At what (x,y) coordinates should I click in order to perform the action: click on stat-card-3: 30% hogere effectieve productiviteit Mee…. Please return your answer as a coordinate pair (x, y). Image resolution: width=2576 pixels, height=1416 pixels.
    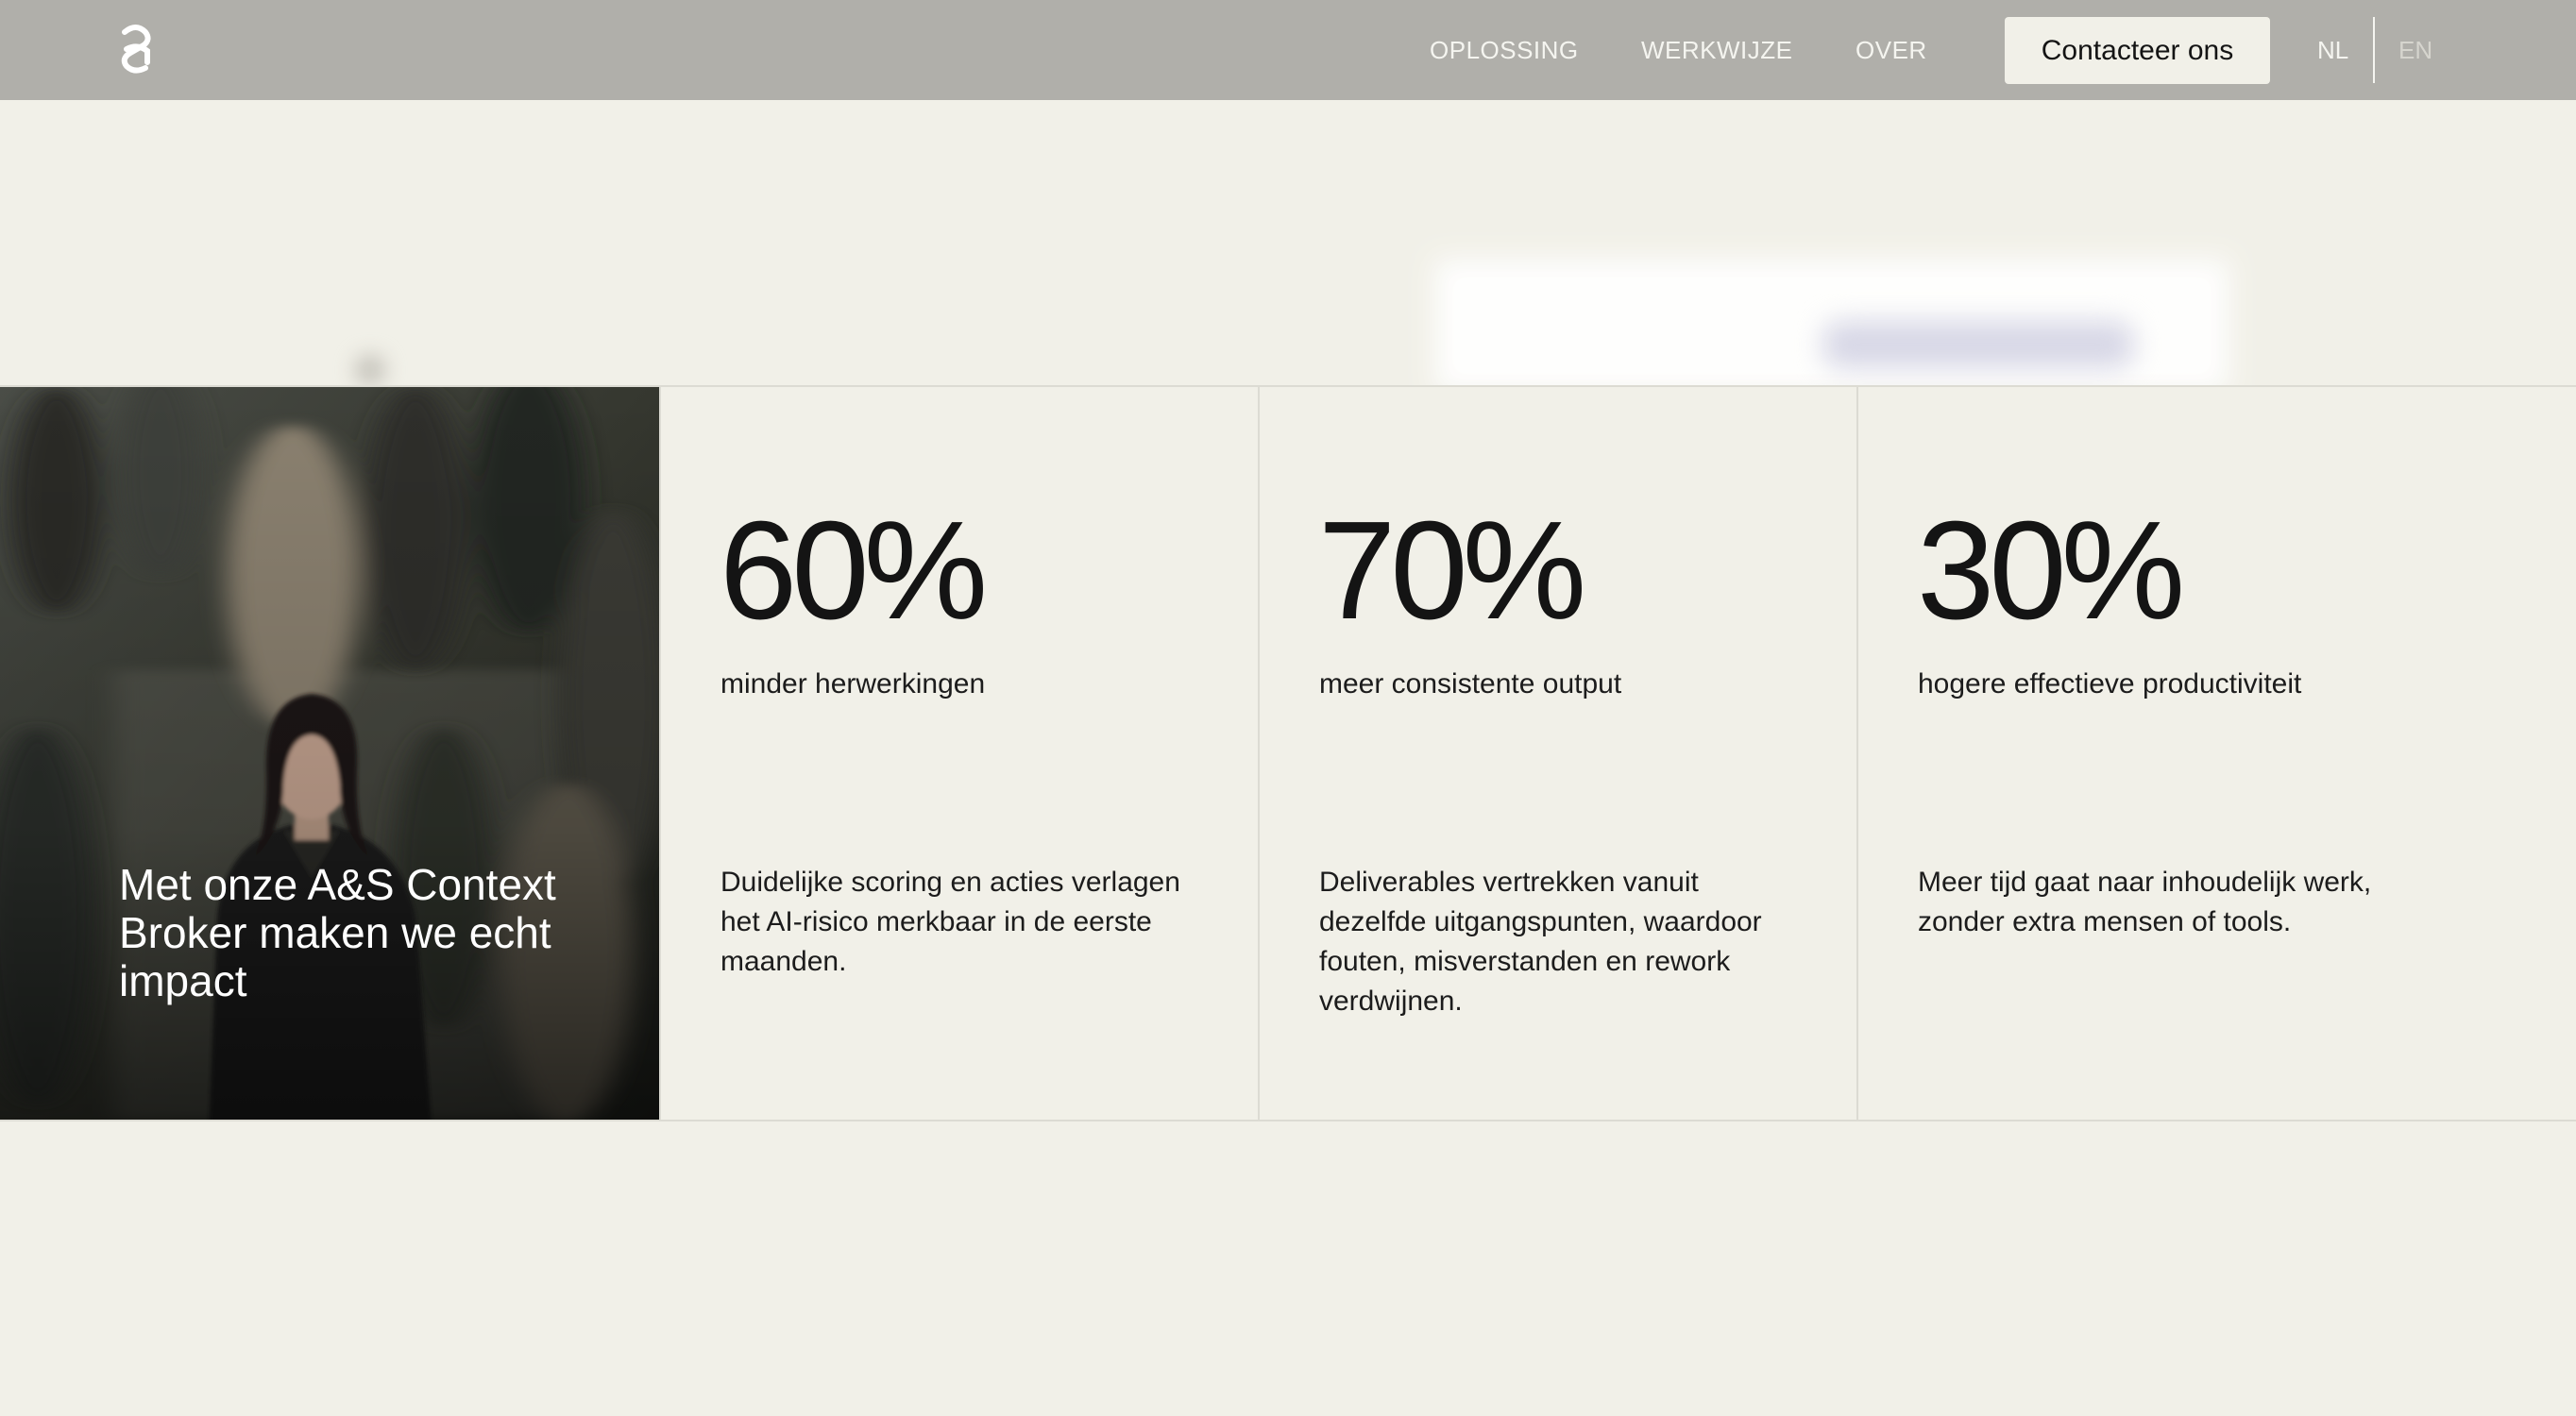
    Looking at the image, I should click on (2216, 754).